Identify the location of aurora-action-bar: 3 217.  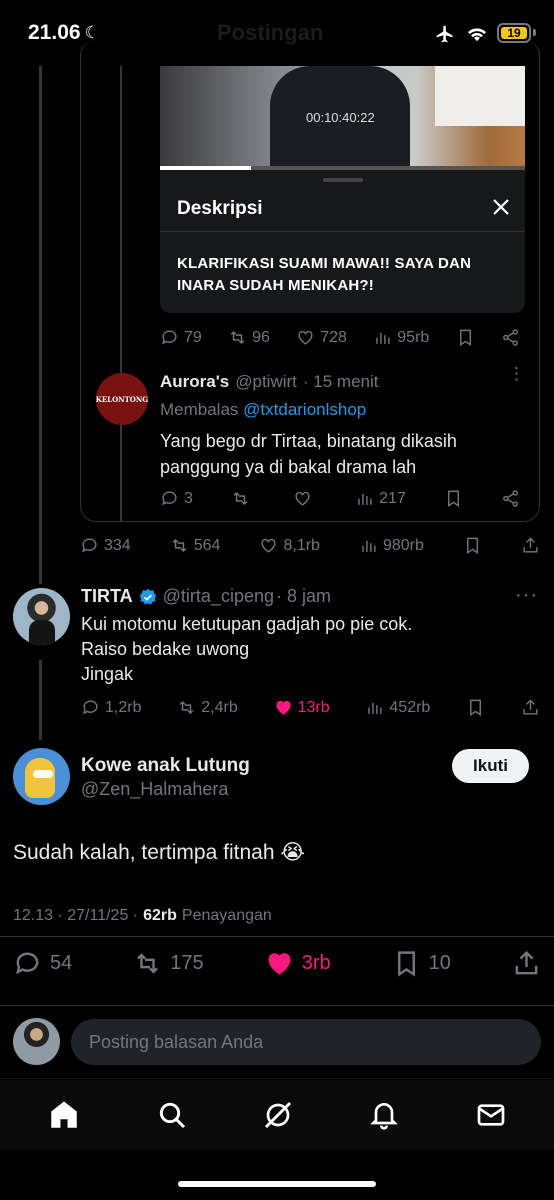
(340, 498).